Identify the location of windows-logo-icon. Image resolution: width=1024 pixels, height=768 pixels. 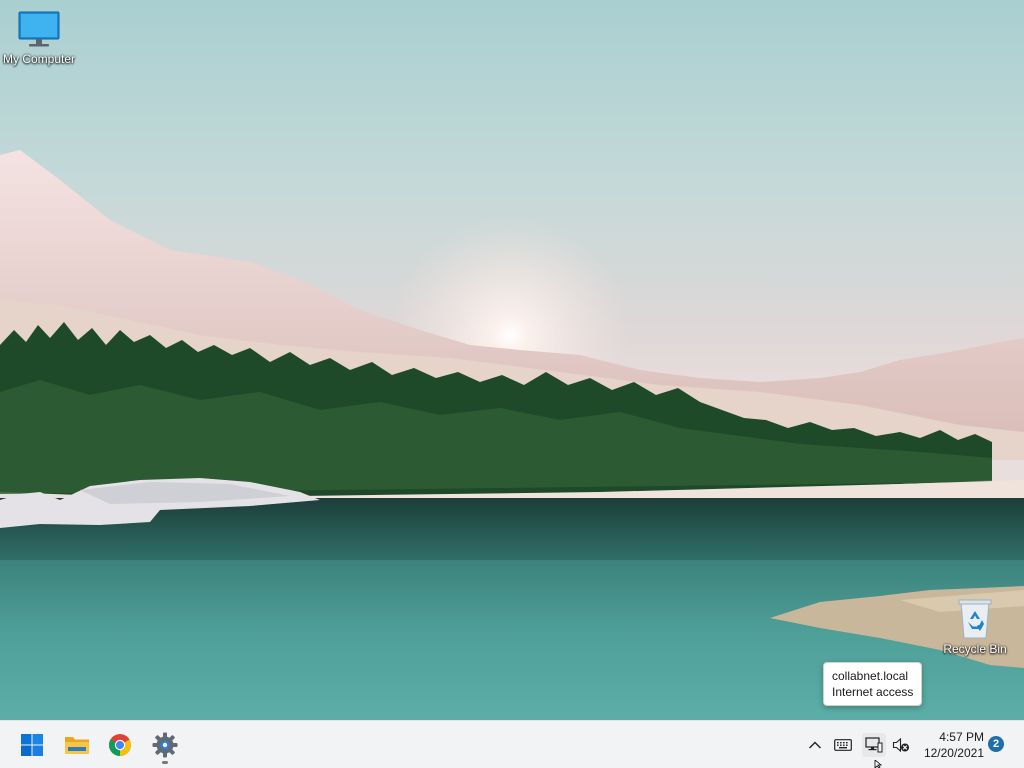
(32, 745).